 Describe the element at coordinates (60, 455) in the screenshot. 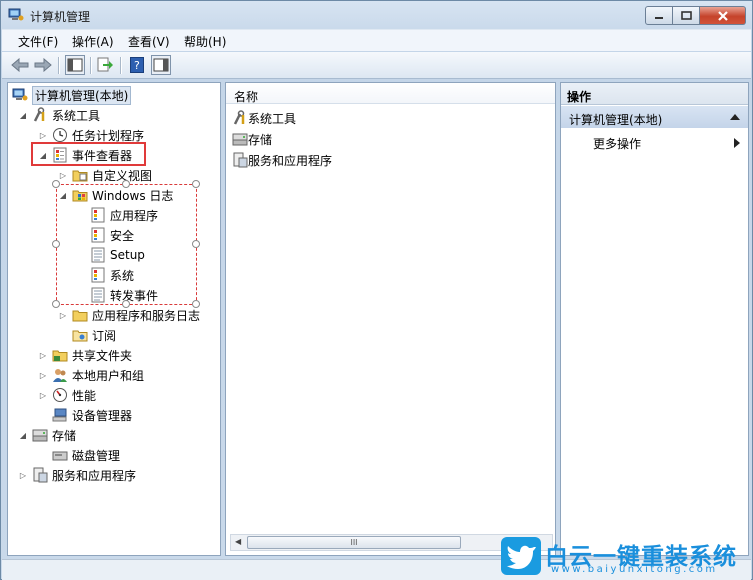

I see `disk-management-icon` at that location.